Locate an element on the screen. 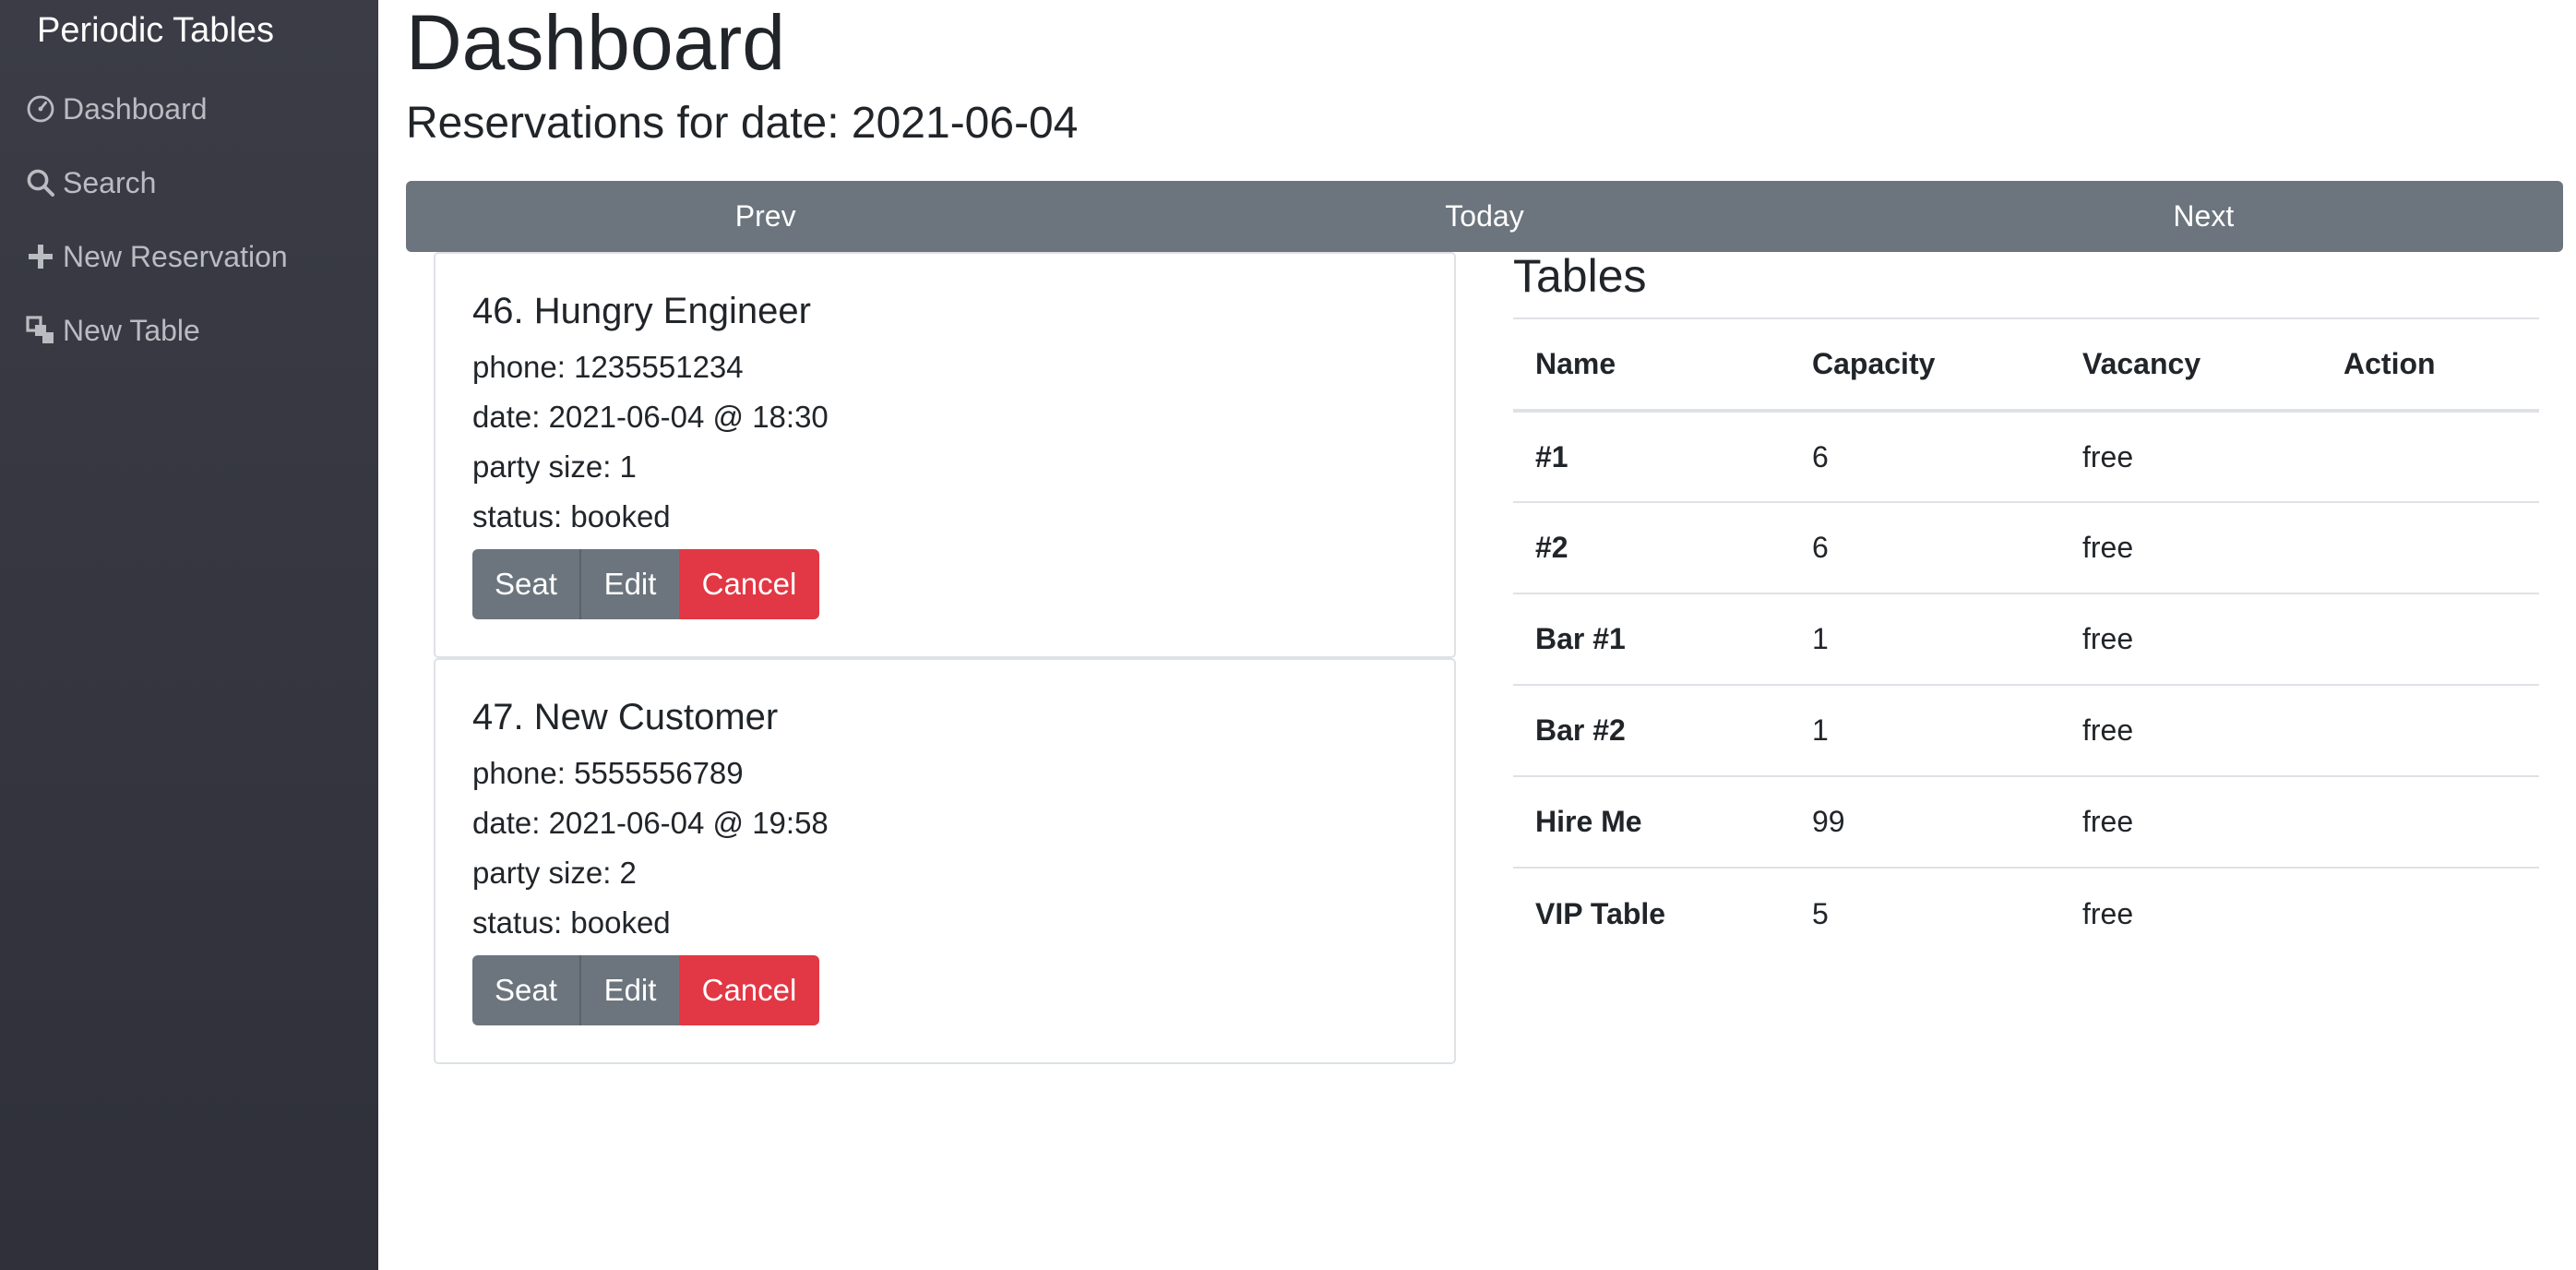 This screenshot has width=2576, height=1270. table-capacity-cell: 5 is located at coordinates (1820, 913).